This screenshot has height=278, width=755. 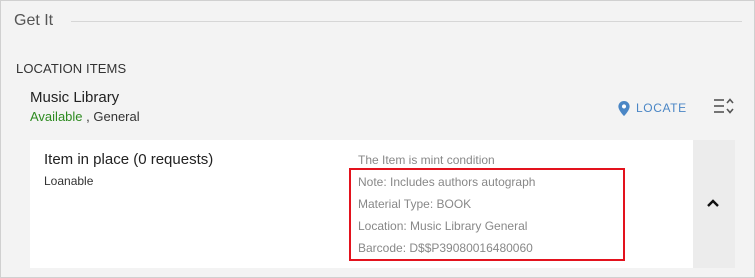 I want to click on chevron-up-icon, so click(x=713, y=203).